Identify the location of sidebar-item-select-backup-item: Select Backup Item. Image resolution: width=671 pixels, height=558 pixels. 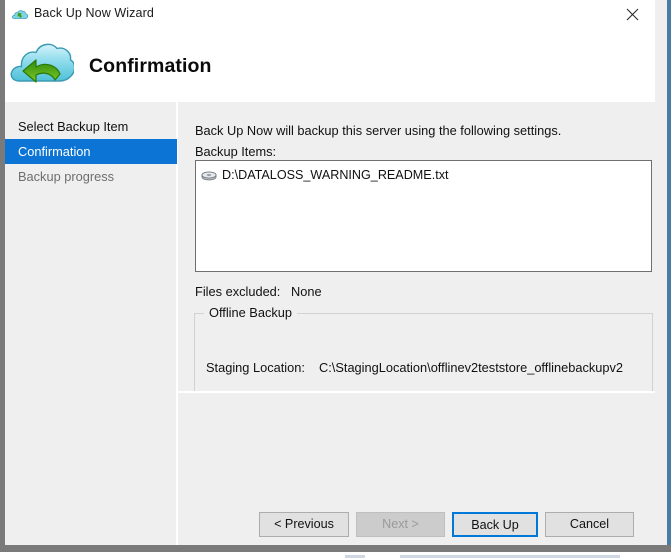
(91, 126).